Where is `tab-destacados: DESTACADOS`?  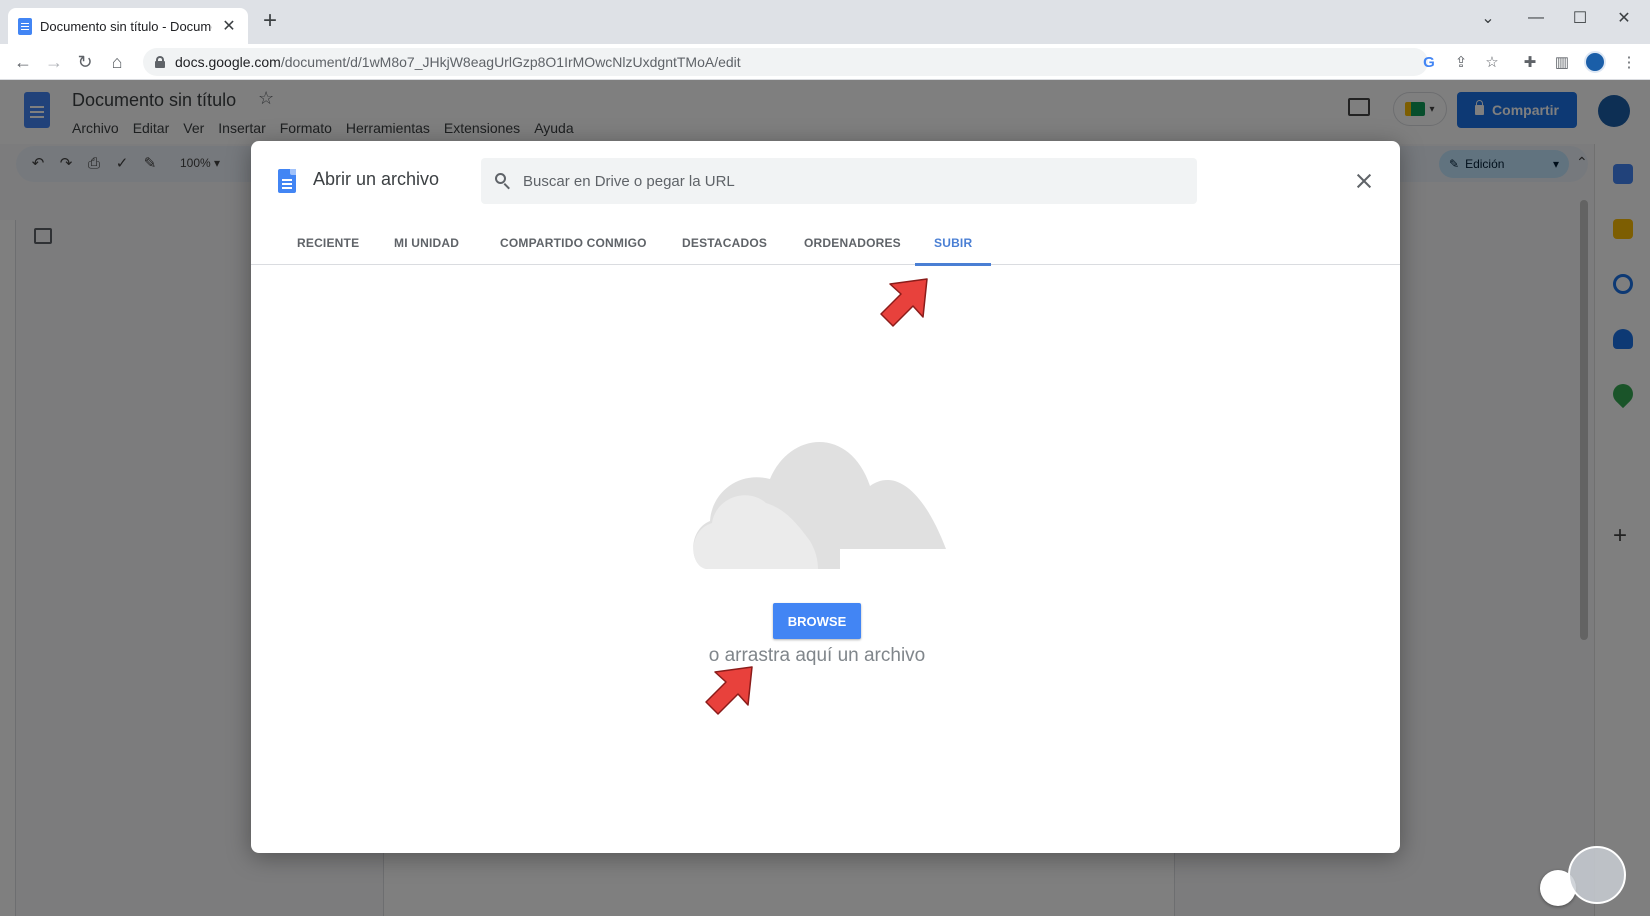 tab-destacados: DESTACADOS is located at coordinates (724, 243).